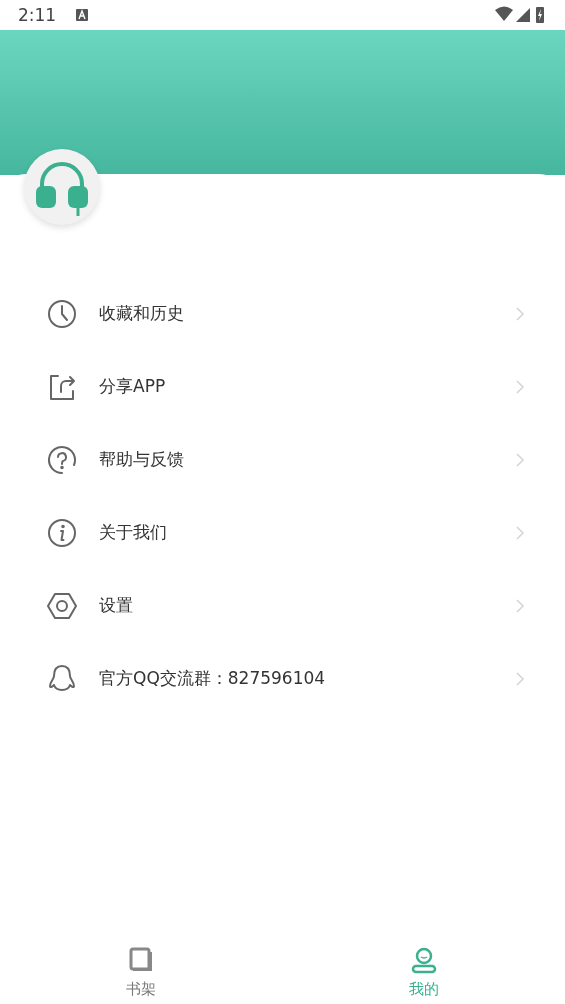 This screenshot has height=1004, width=565. What do you see at coordinates (423, 960) in the screenshot?
I see `profile-icon` at bounding box center [423, 960].